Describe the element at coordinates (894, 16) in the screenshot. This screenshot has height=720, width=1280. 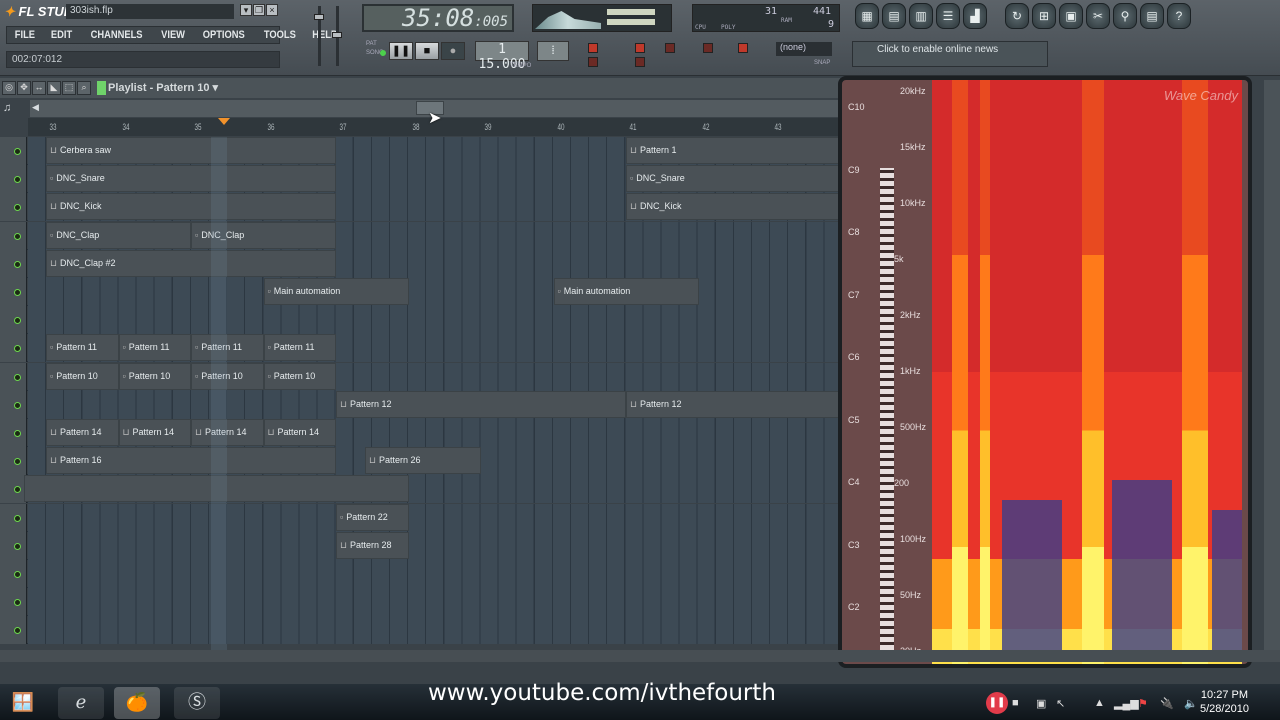
I see `step-sequencer-icon: ▤` at that location.